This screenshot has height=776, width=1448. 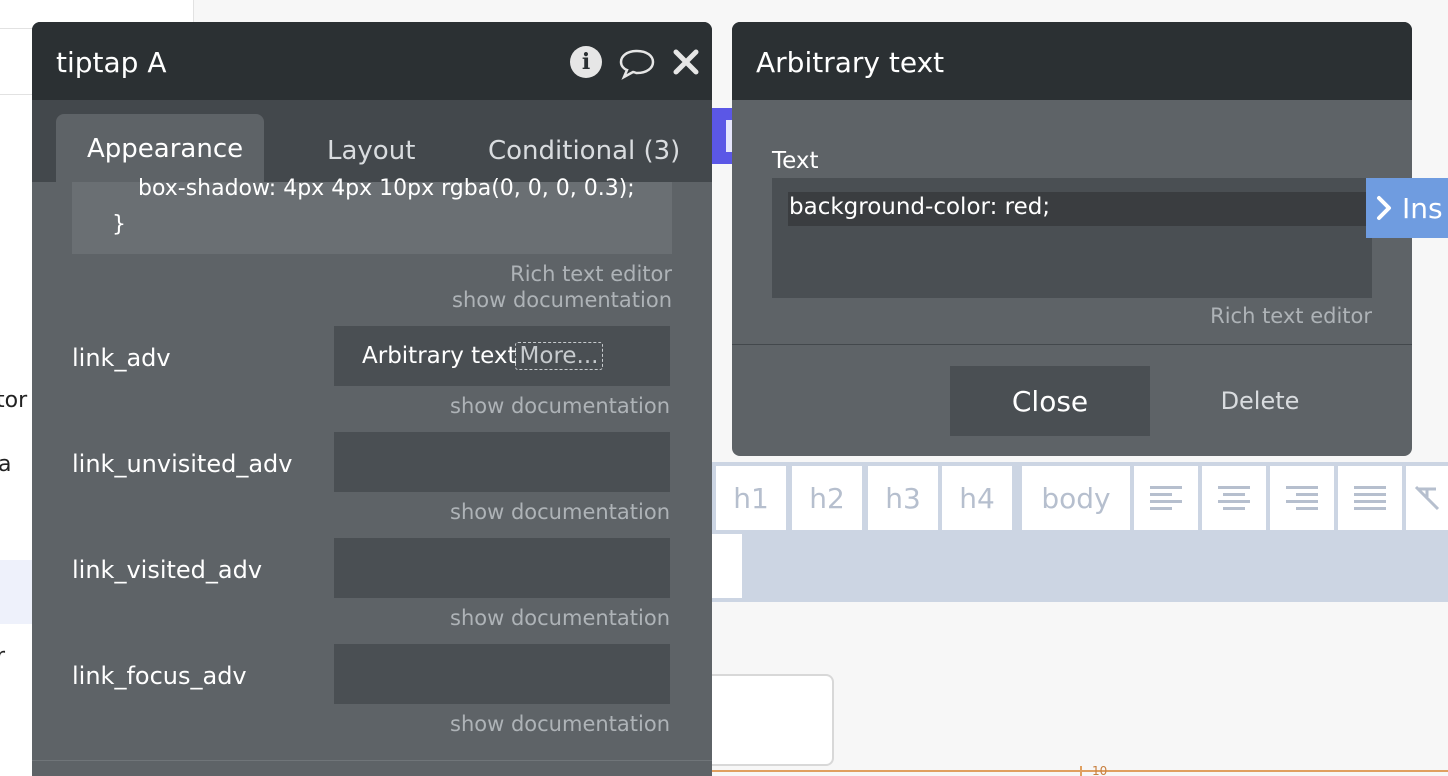 I want to click on dialog-title: Arbitrary text, so click(x=850, y=62).